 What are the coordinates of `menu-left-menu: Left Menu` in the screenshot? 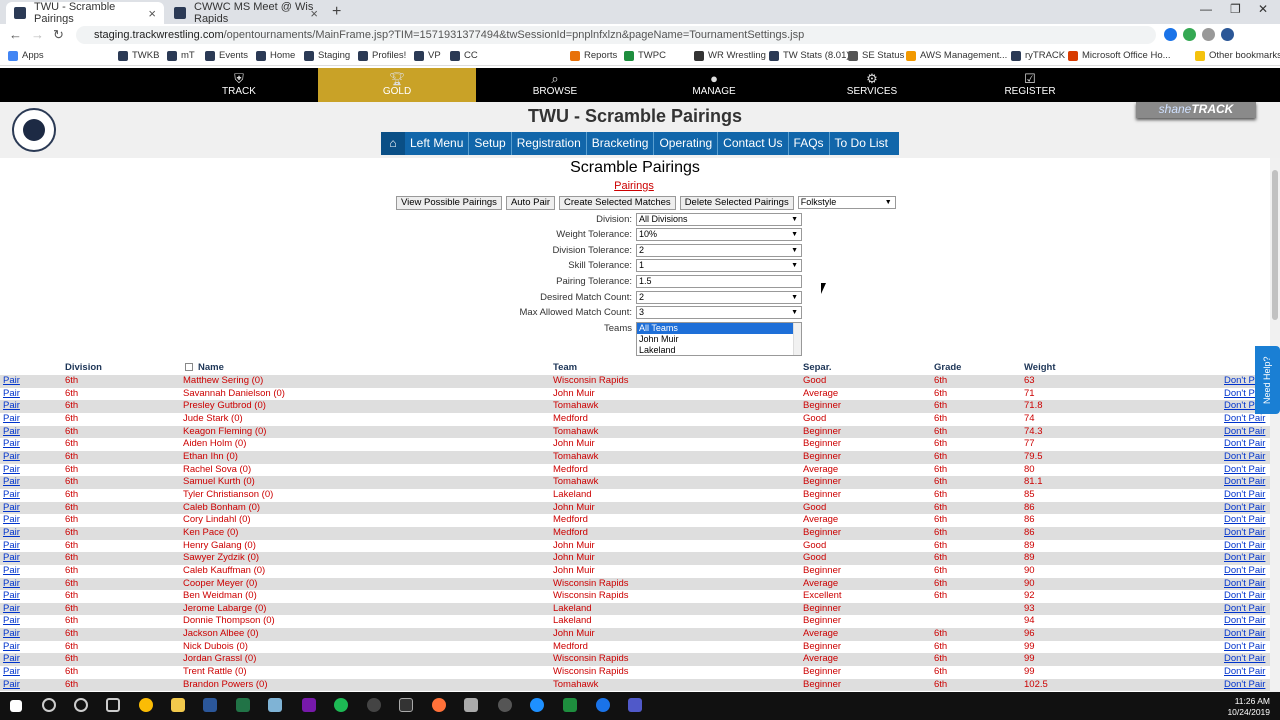 It's located at (437, 143).